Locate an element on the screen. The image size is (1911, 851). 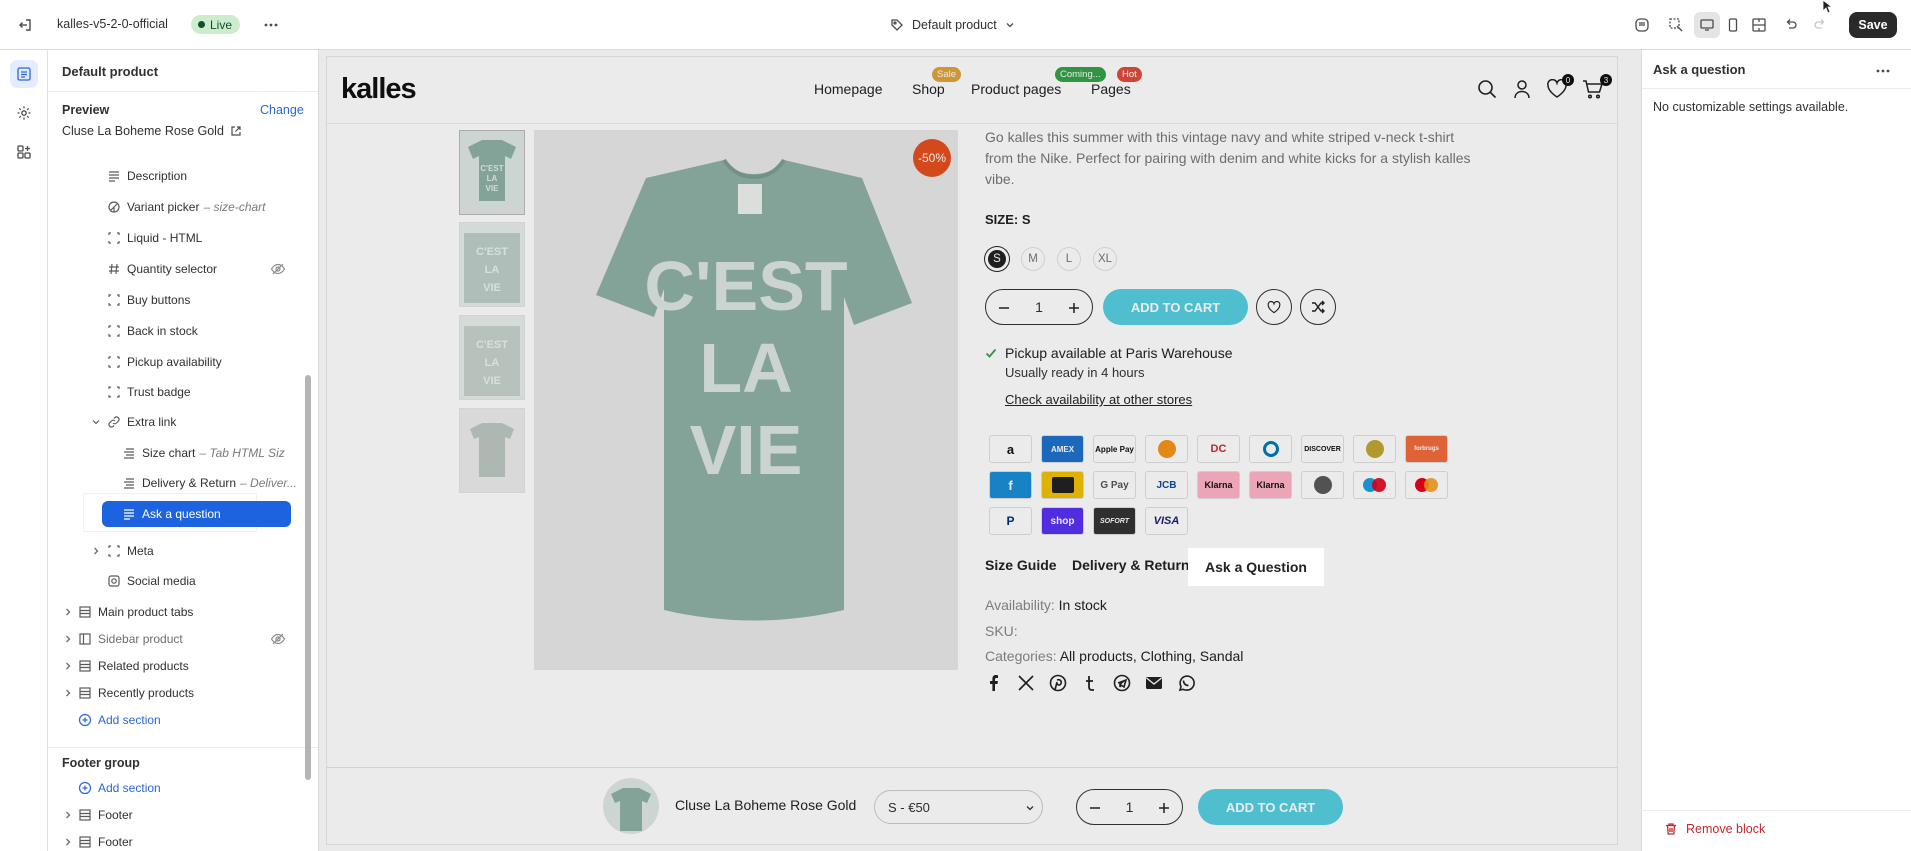
settings-gear-icon is located at coordinates (24, 113).